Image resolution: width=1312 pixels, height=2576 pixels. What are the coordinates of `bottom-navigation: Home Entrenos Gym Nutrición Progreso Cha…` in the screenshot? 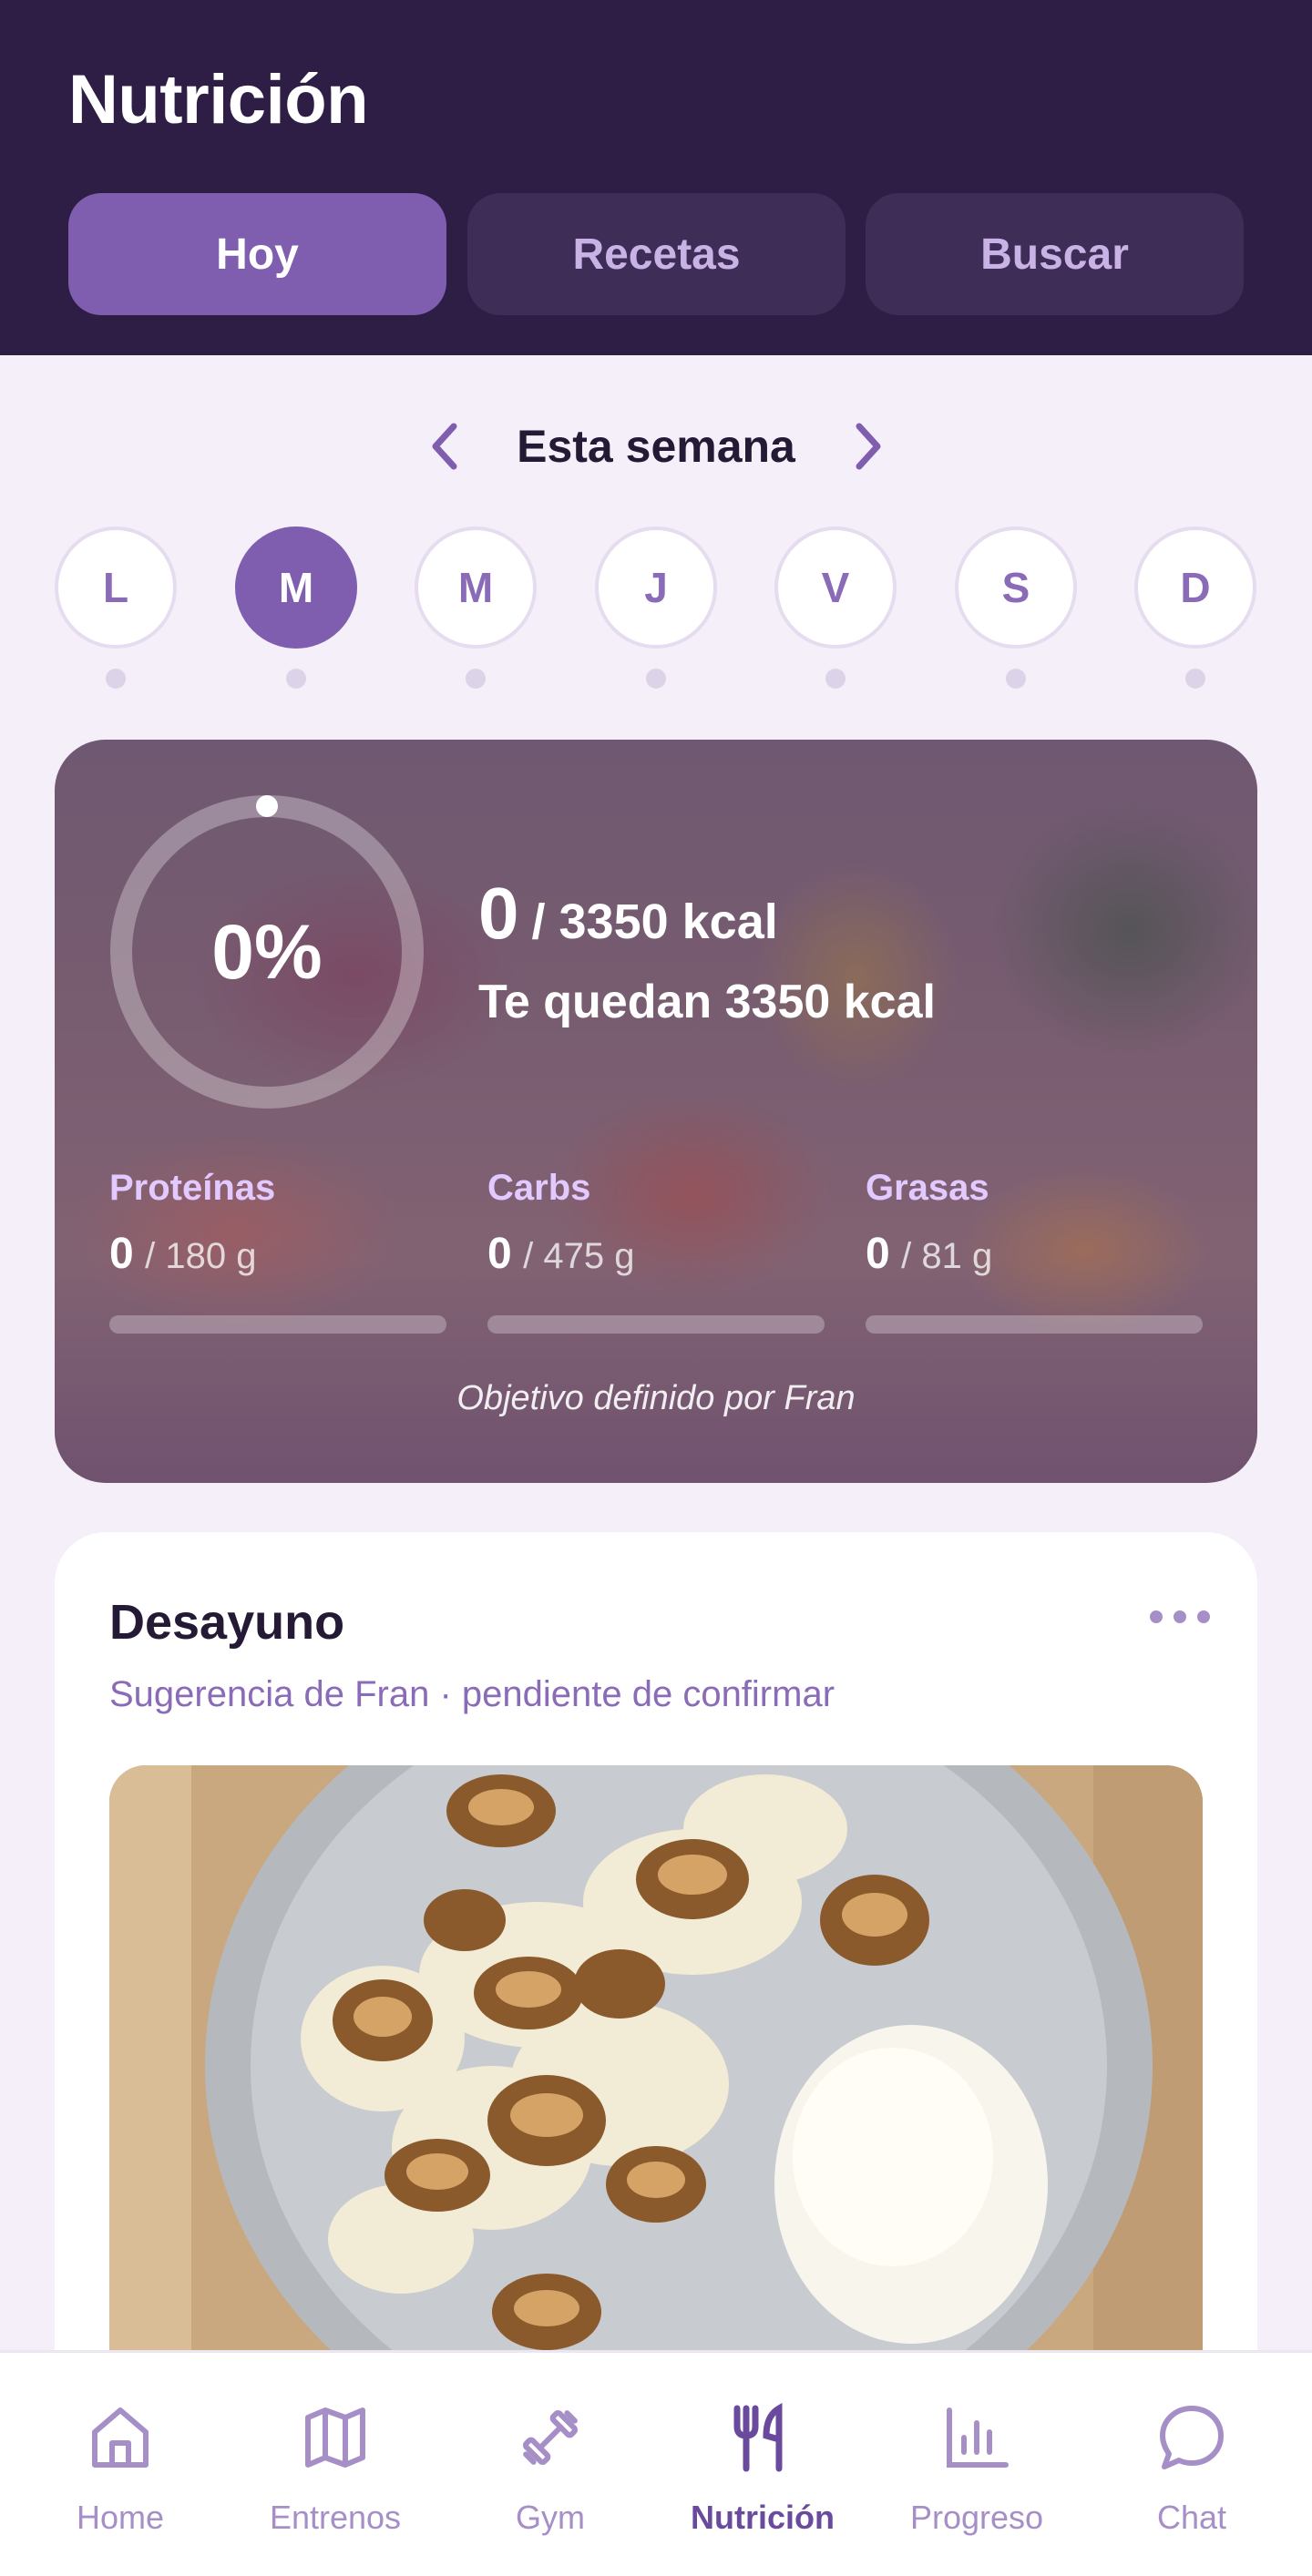 It's located at (656, 2463).